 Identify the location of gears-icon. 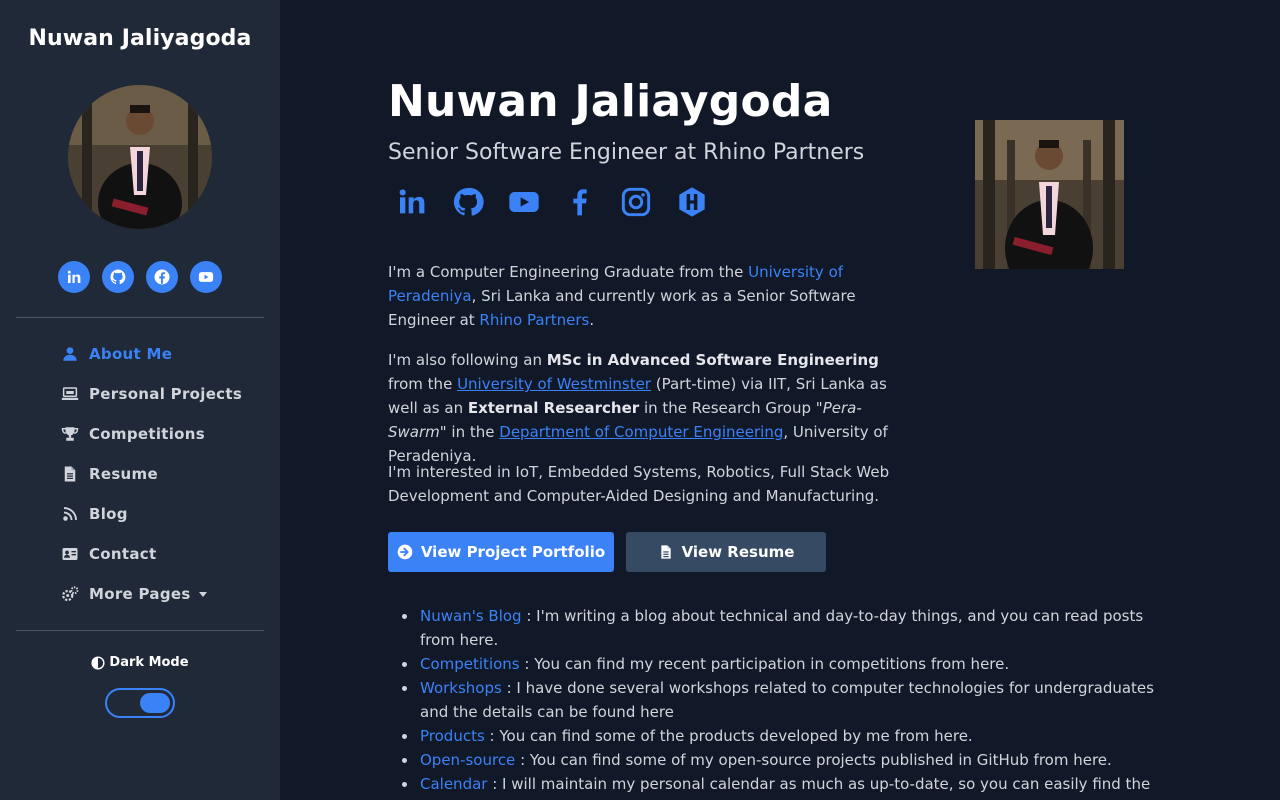
(70, 594).